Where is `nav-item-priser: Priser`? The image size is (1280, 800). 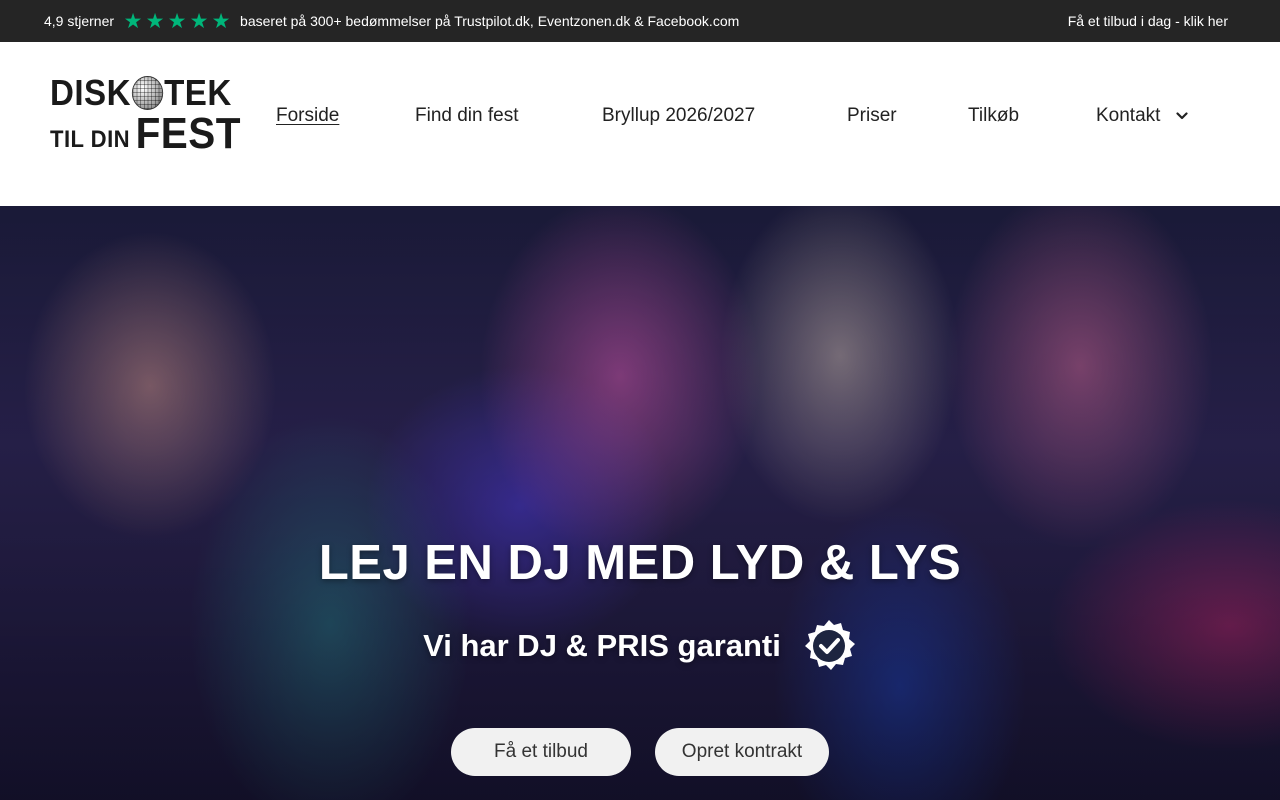 nav-item-priser: Priser is located at coordinates (872, 116).